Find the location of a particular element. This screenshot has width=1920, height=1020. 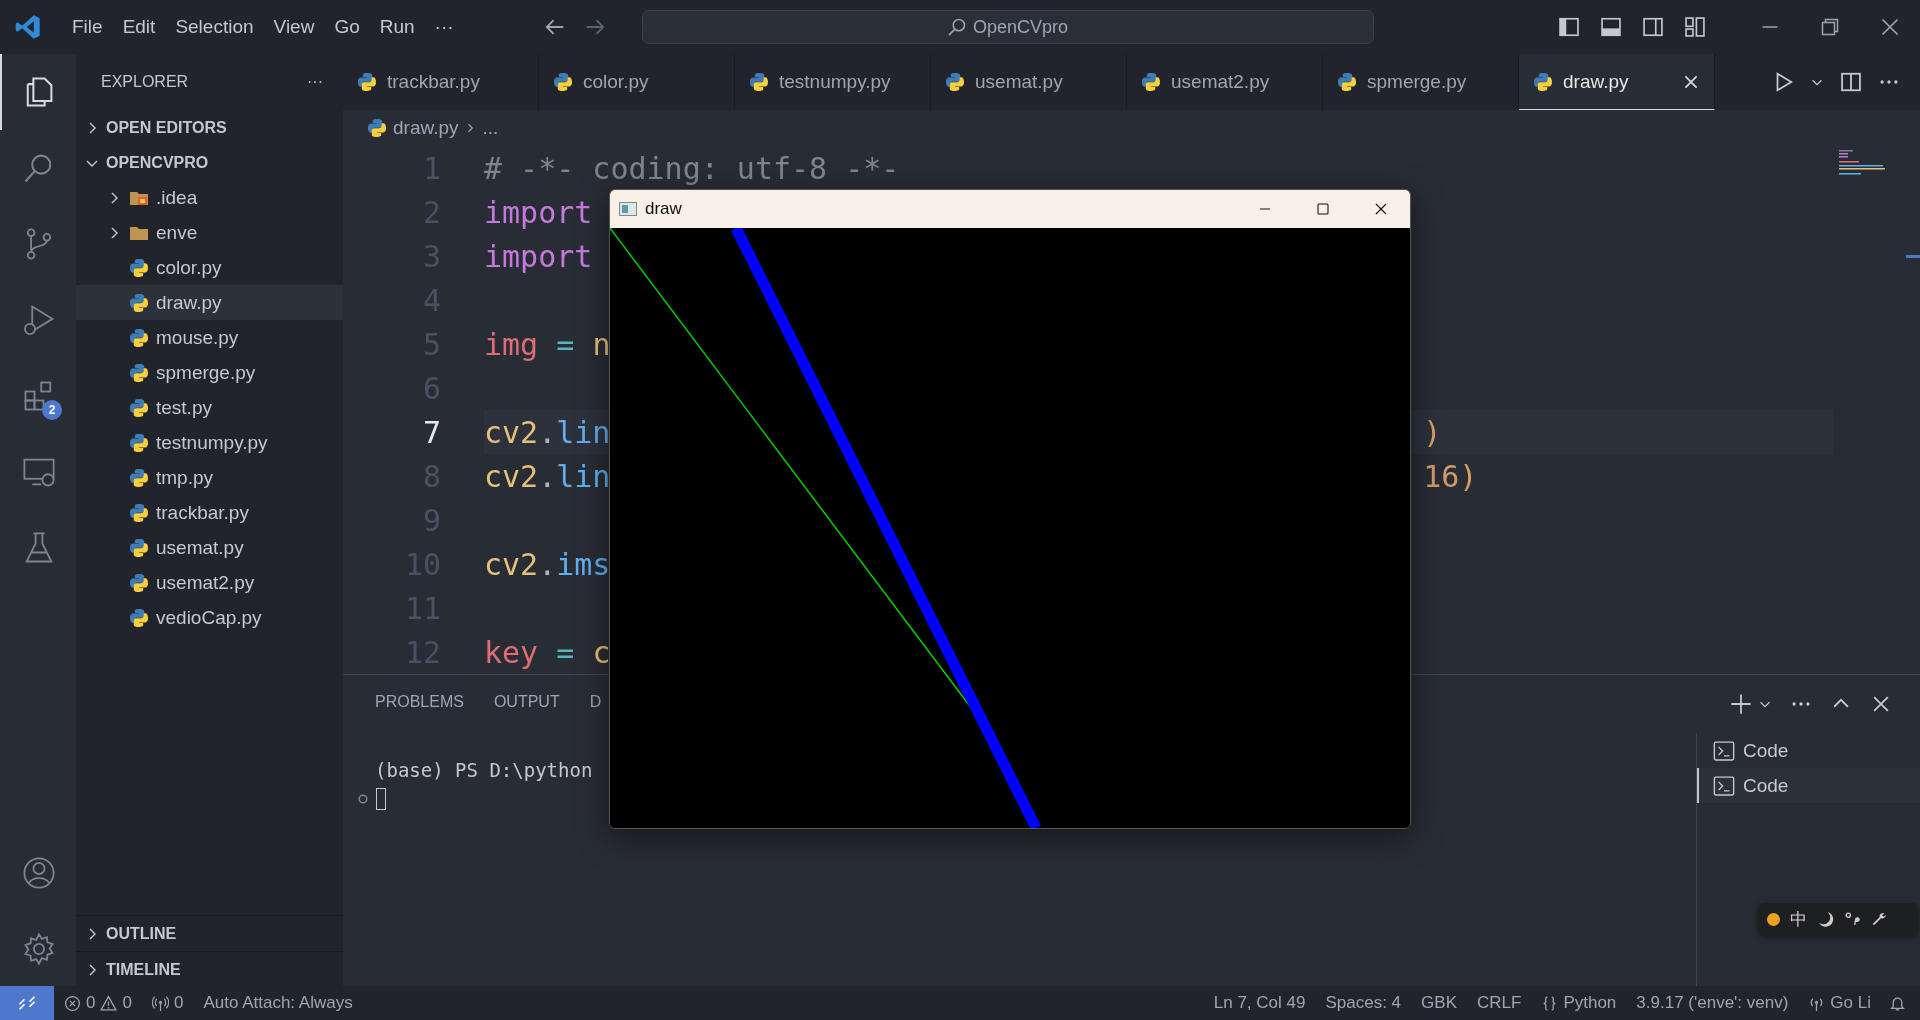

status-item: Ln 7, Col 49 is located at coordinates (1259, 1003).